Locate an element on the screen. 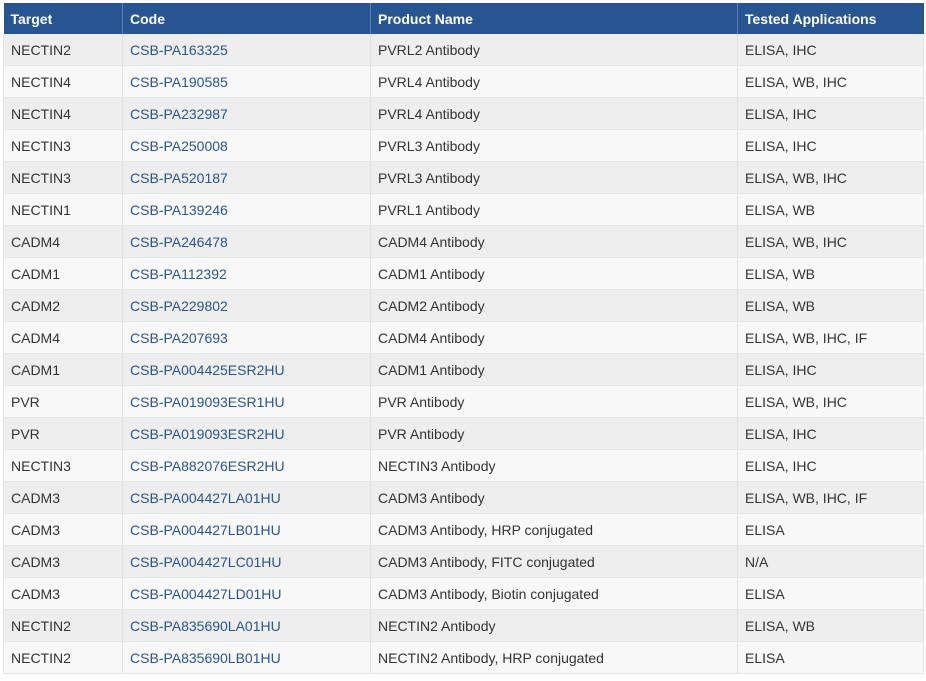  target-cell: NECTIN1 is located at coordinates (63, 209).